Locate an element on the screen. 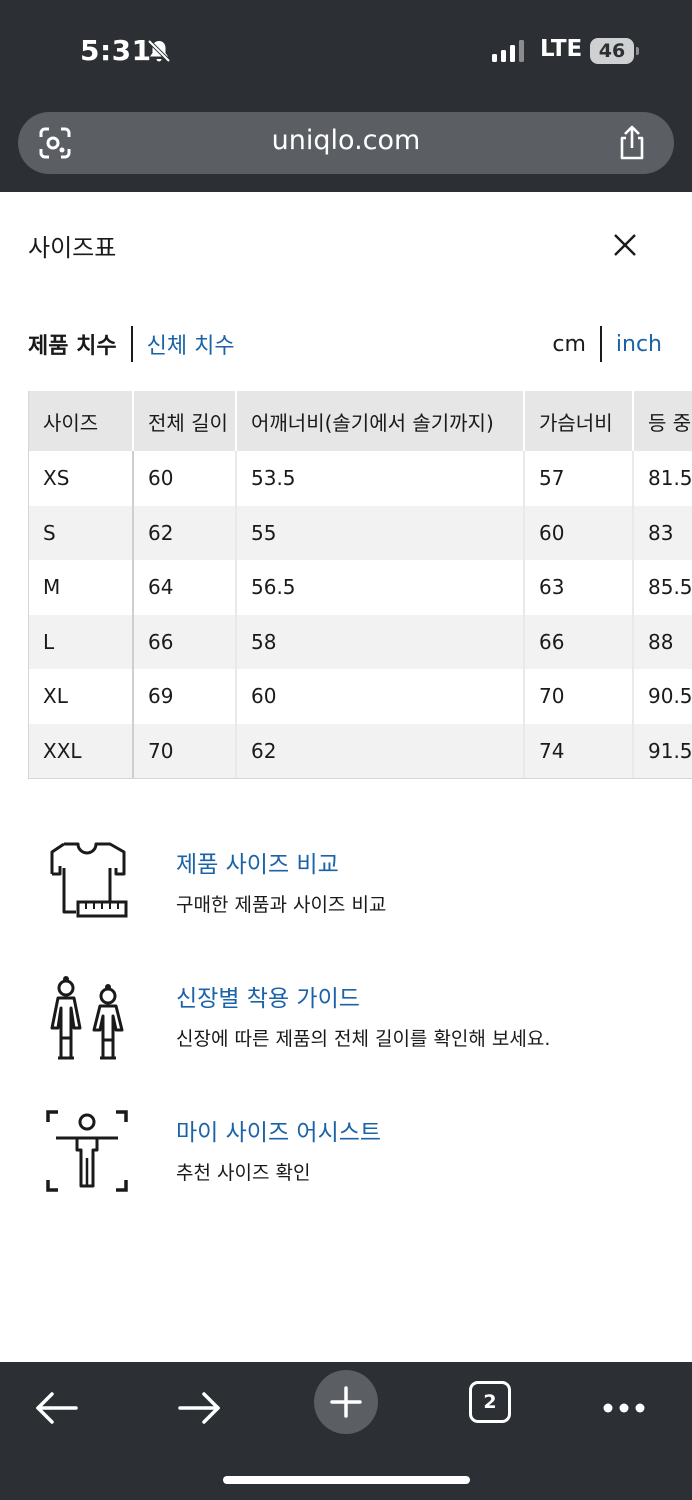  table-cell: 64 is located at coordinates (185, 587).